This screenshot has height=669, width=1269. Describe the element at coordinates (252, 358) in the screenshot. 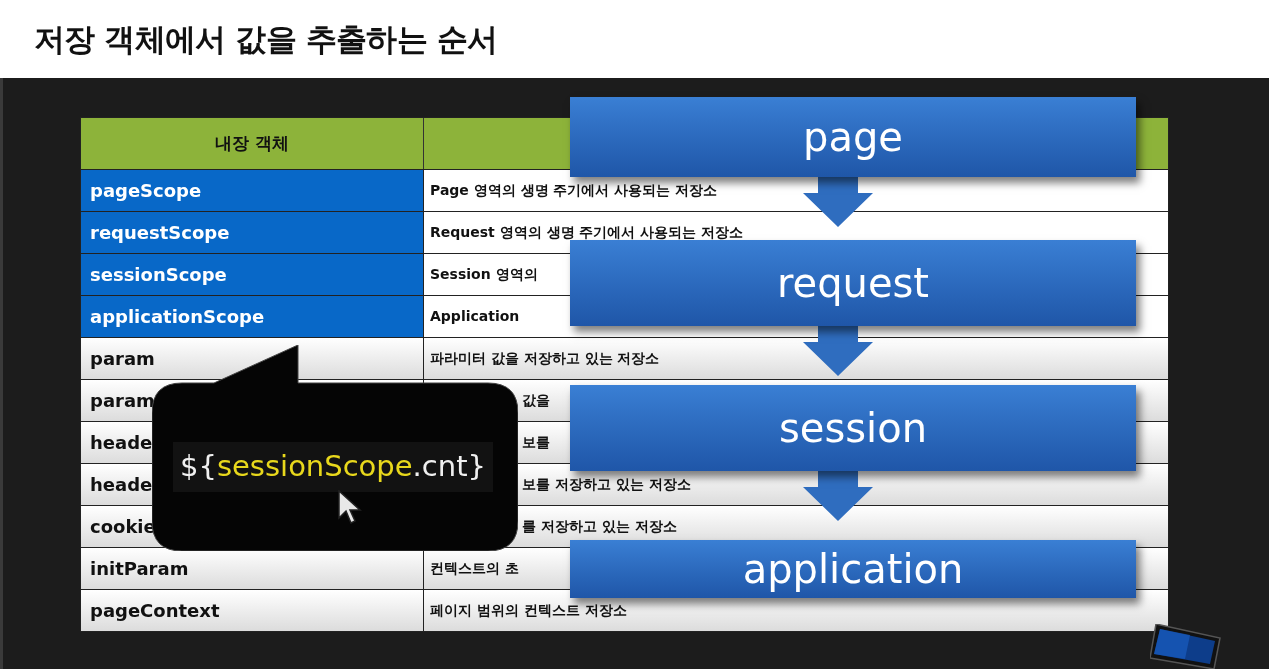

I see `table-cell: param` at that location.